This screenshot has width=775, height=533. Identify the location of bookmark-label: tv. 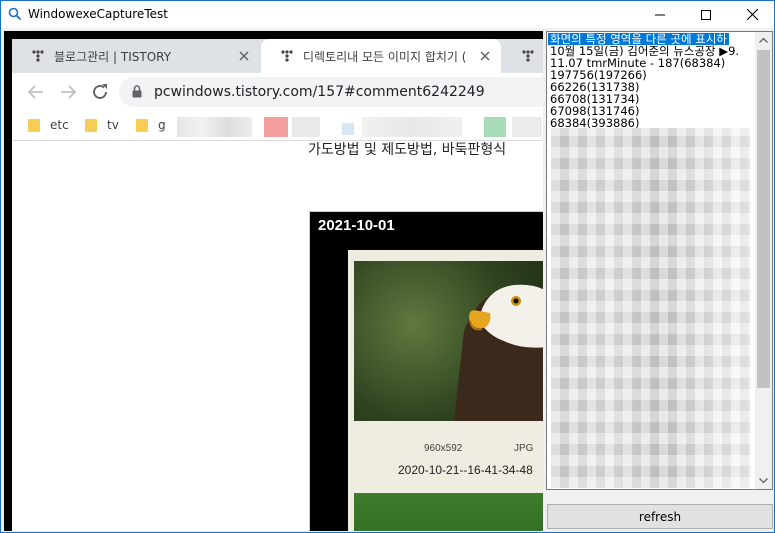
(113, 125).